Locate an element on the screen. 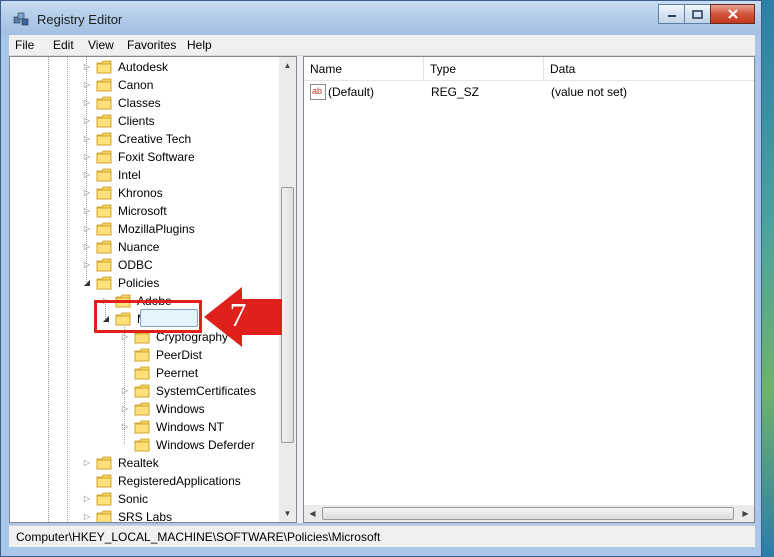 This screenshot has height=557, width=774. column-header-type: Type is located at coordinates (484, 69).